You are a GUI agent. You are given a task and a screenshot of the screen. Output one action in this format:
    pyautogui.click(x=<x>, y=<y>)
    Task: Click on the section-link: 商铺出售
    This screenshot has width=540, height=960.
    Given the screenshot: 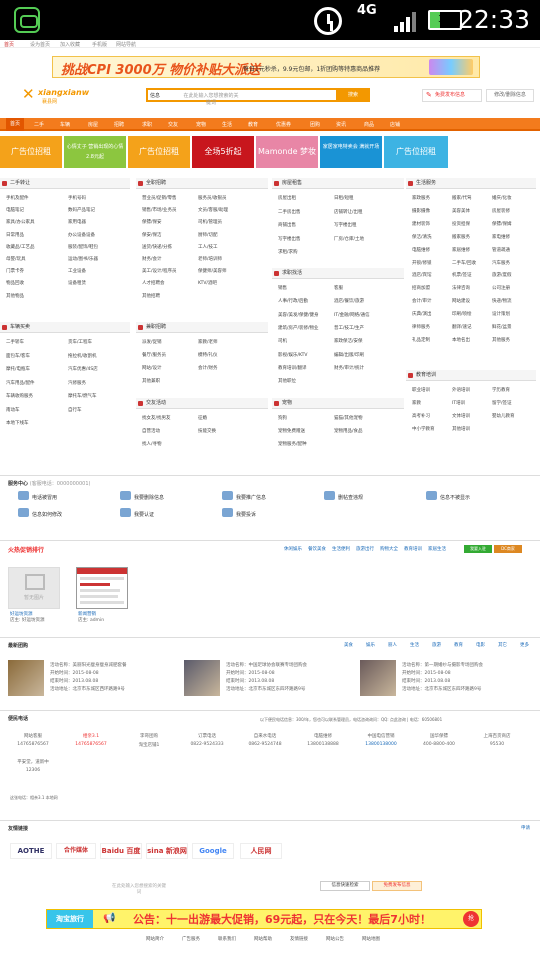 What is the action you would take?
    pyautogui.click(x=287, y=225)
    